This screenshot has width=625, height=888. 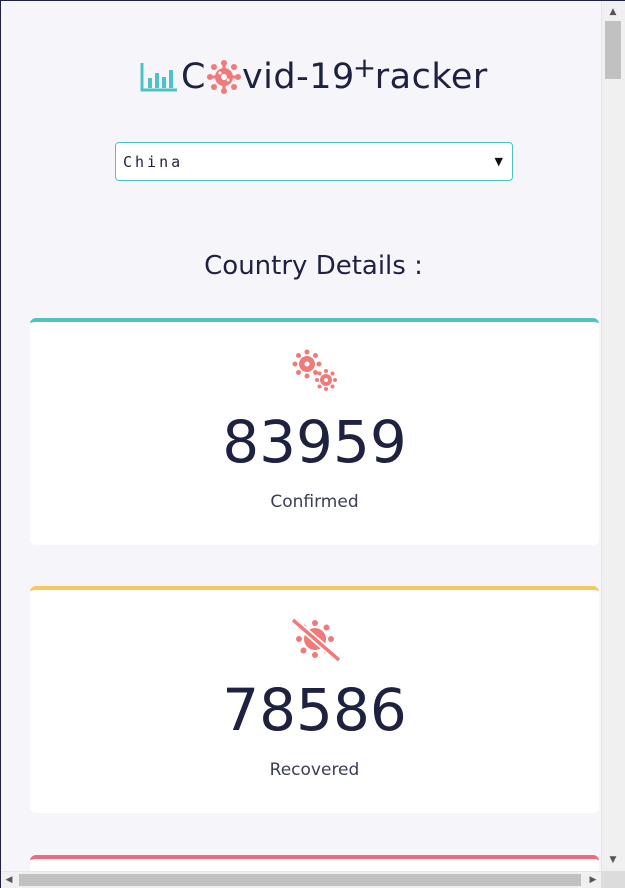 I want to click on confirmed-label: Confirmed, so click(x=314, y=502).